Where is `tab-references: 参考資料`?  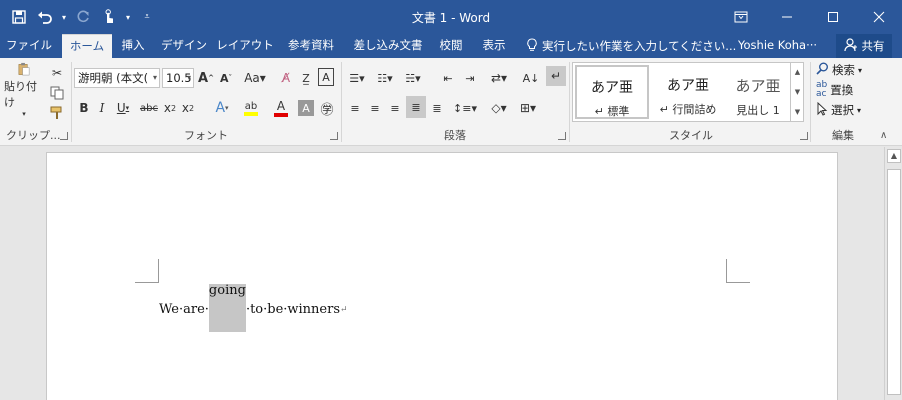
tab-references: 参考資料 is located at coordinates (311, 46).